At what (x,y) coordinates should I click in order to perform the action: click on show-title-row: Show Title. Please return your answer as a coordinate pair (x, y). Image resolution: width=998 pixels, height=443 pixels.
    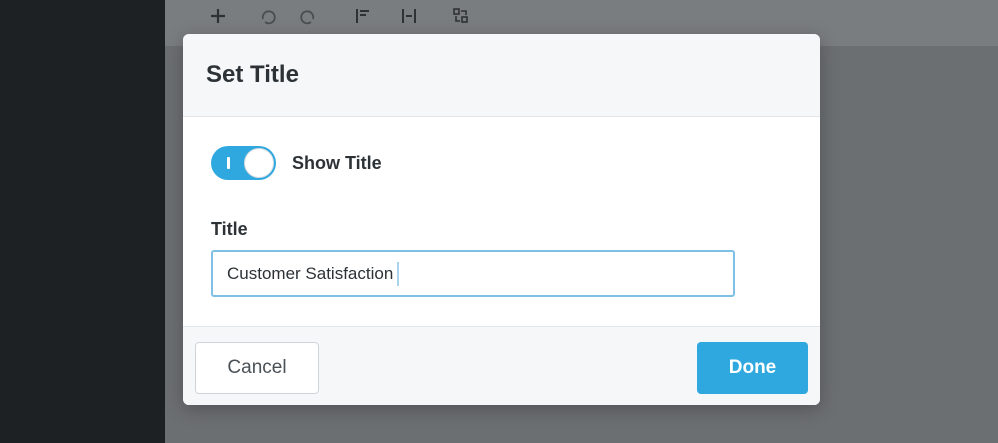
    Looking at the image, I should click on (296, 163).